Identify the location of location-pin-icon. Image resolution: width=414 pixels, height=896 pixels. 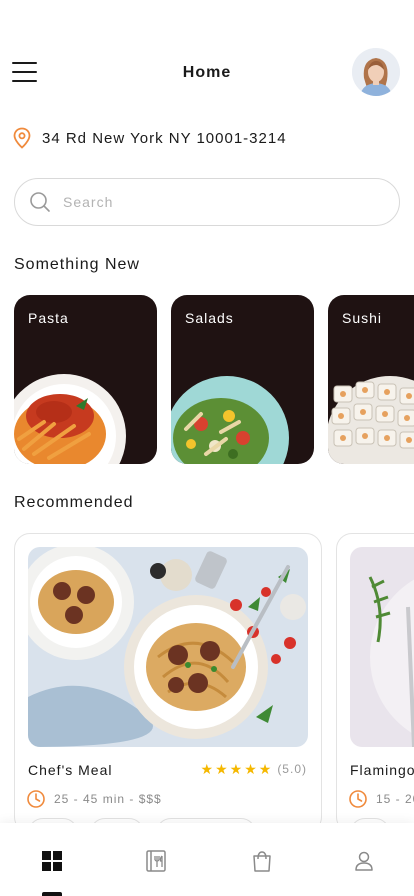
(22, 138).